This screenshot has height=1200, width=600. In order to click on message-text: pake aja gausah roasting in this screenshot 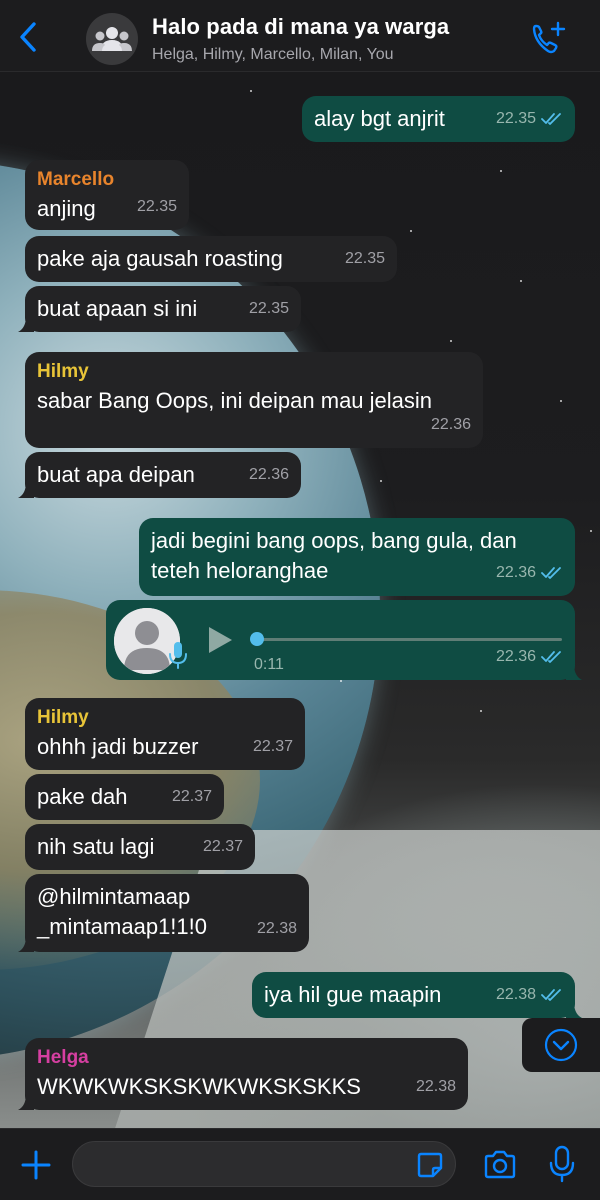, I will do `click(160, 258)`.